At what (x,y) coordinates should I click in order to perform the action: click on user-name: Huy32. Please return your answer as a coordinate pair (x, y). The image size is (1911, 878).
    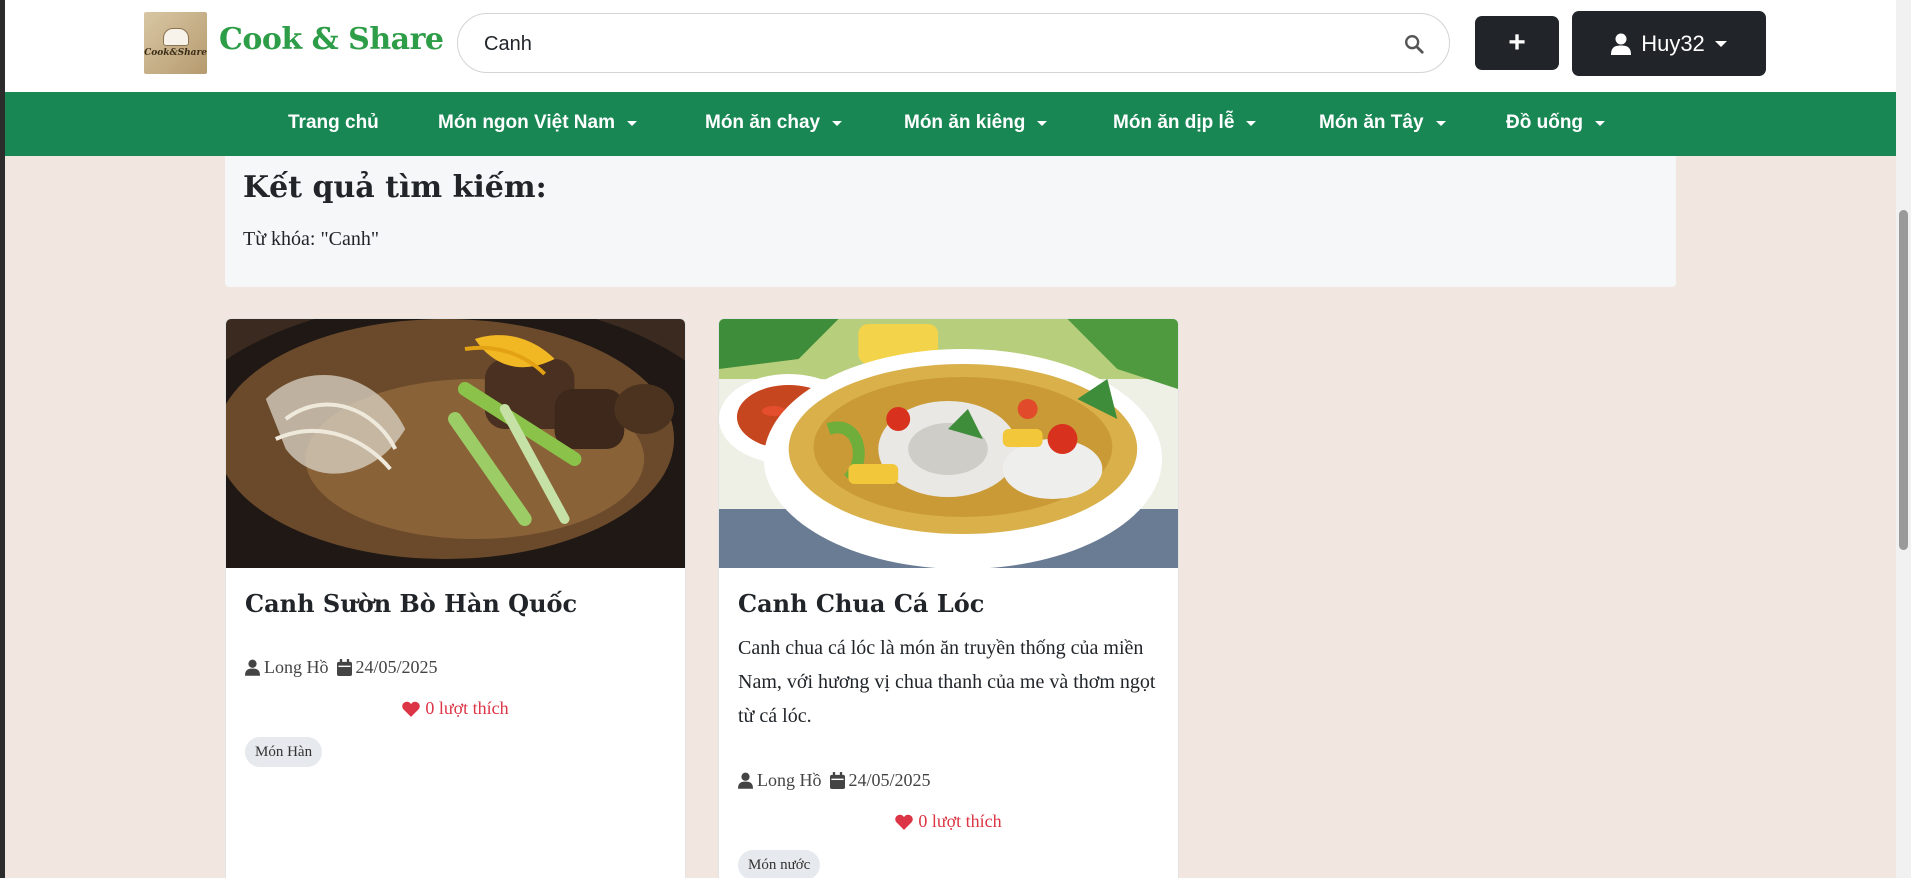
    Looking at the image, I should click on (1673, 43).